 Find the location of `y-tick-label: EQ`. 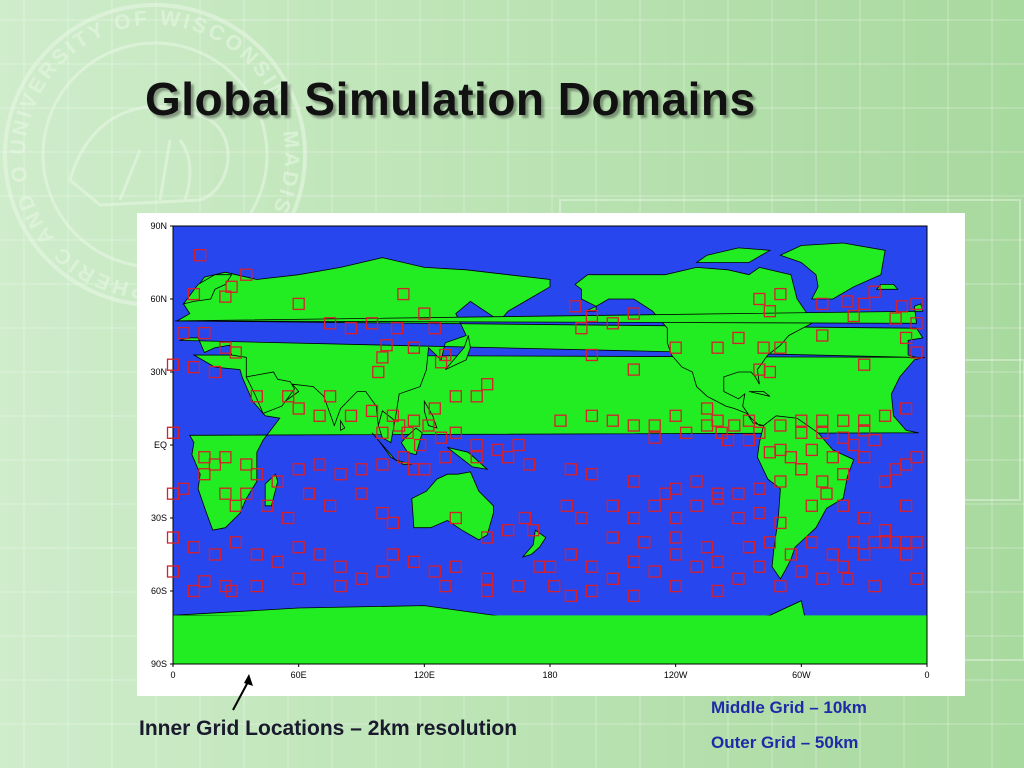

y-tick-label: EQ is located at coordinates (160, 445).